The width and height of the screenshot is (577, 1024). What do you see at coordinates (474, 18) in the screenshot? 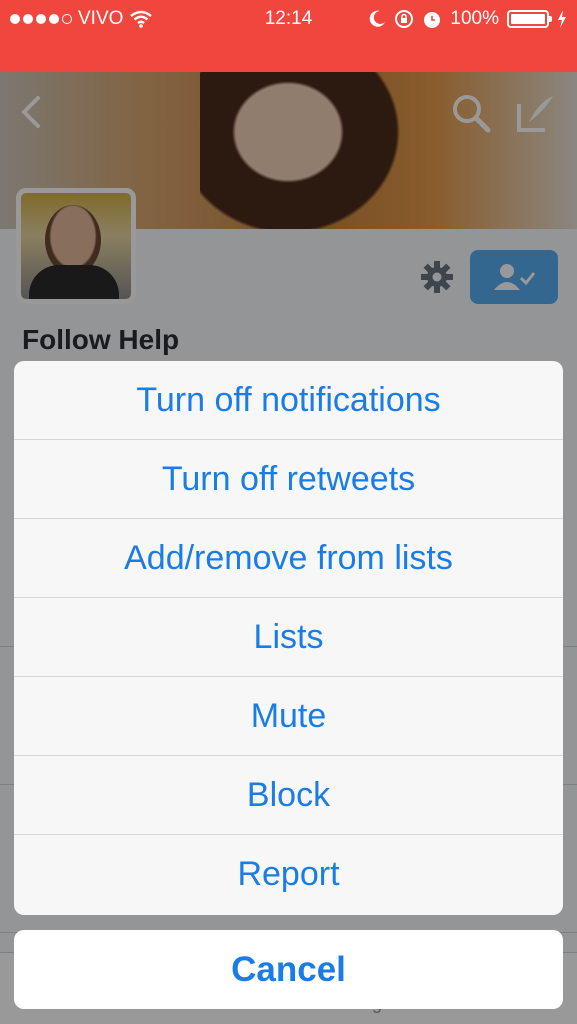
I see `battery-percent: 100%` at bounding box center [474, 18].